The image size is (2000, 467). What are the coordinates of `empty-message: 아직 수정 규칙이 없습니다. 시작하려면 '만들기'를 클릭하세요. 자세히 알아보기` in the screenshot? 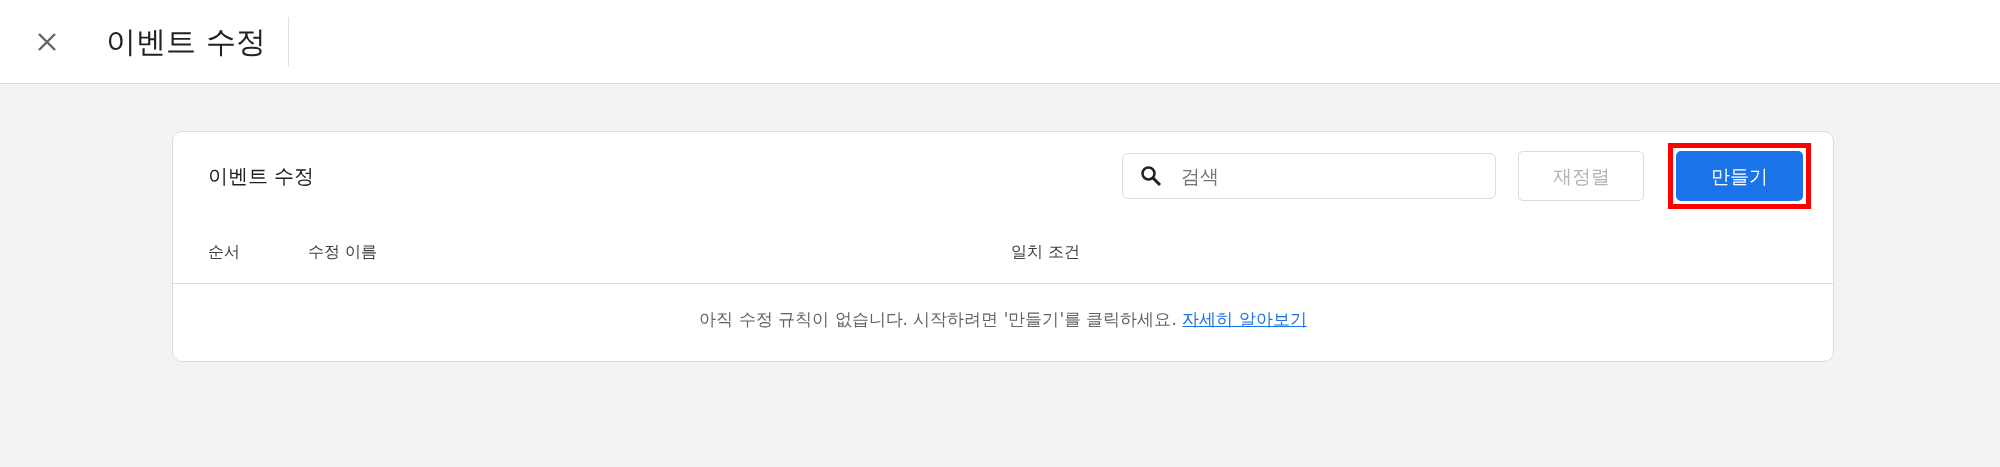 It's located at (1003, 320).